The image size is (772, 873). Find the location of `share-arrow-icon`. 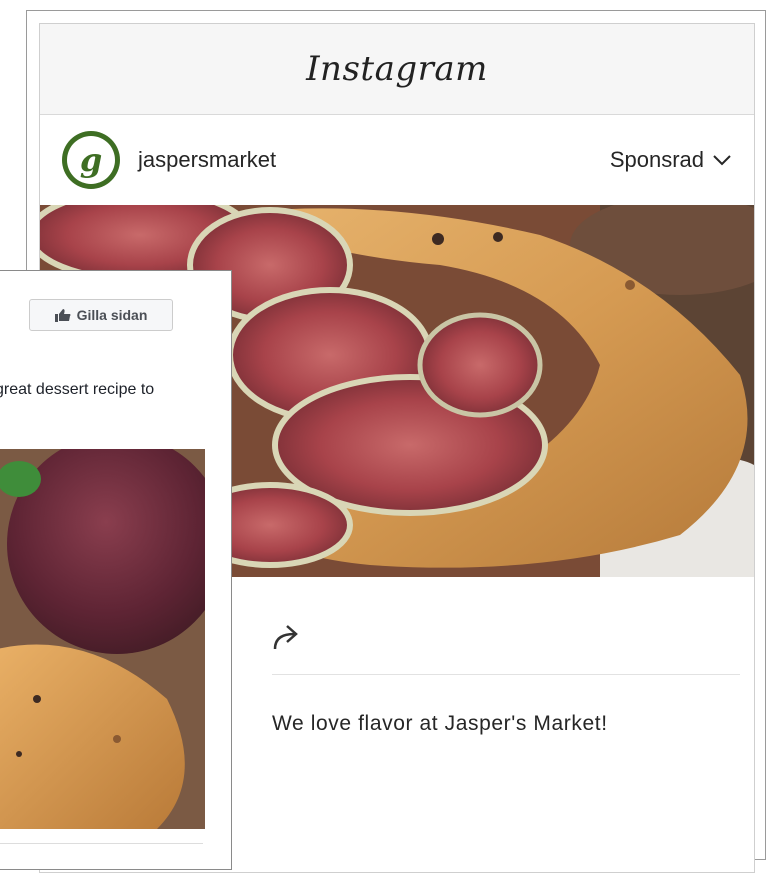

share-arrow-icon is located at coordinates (289, 637).